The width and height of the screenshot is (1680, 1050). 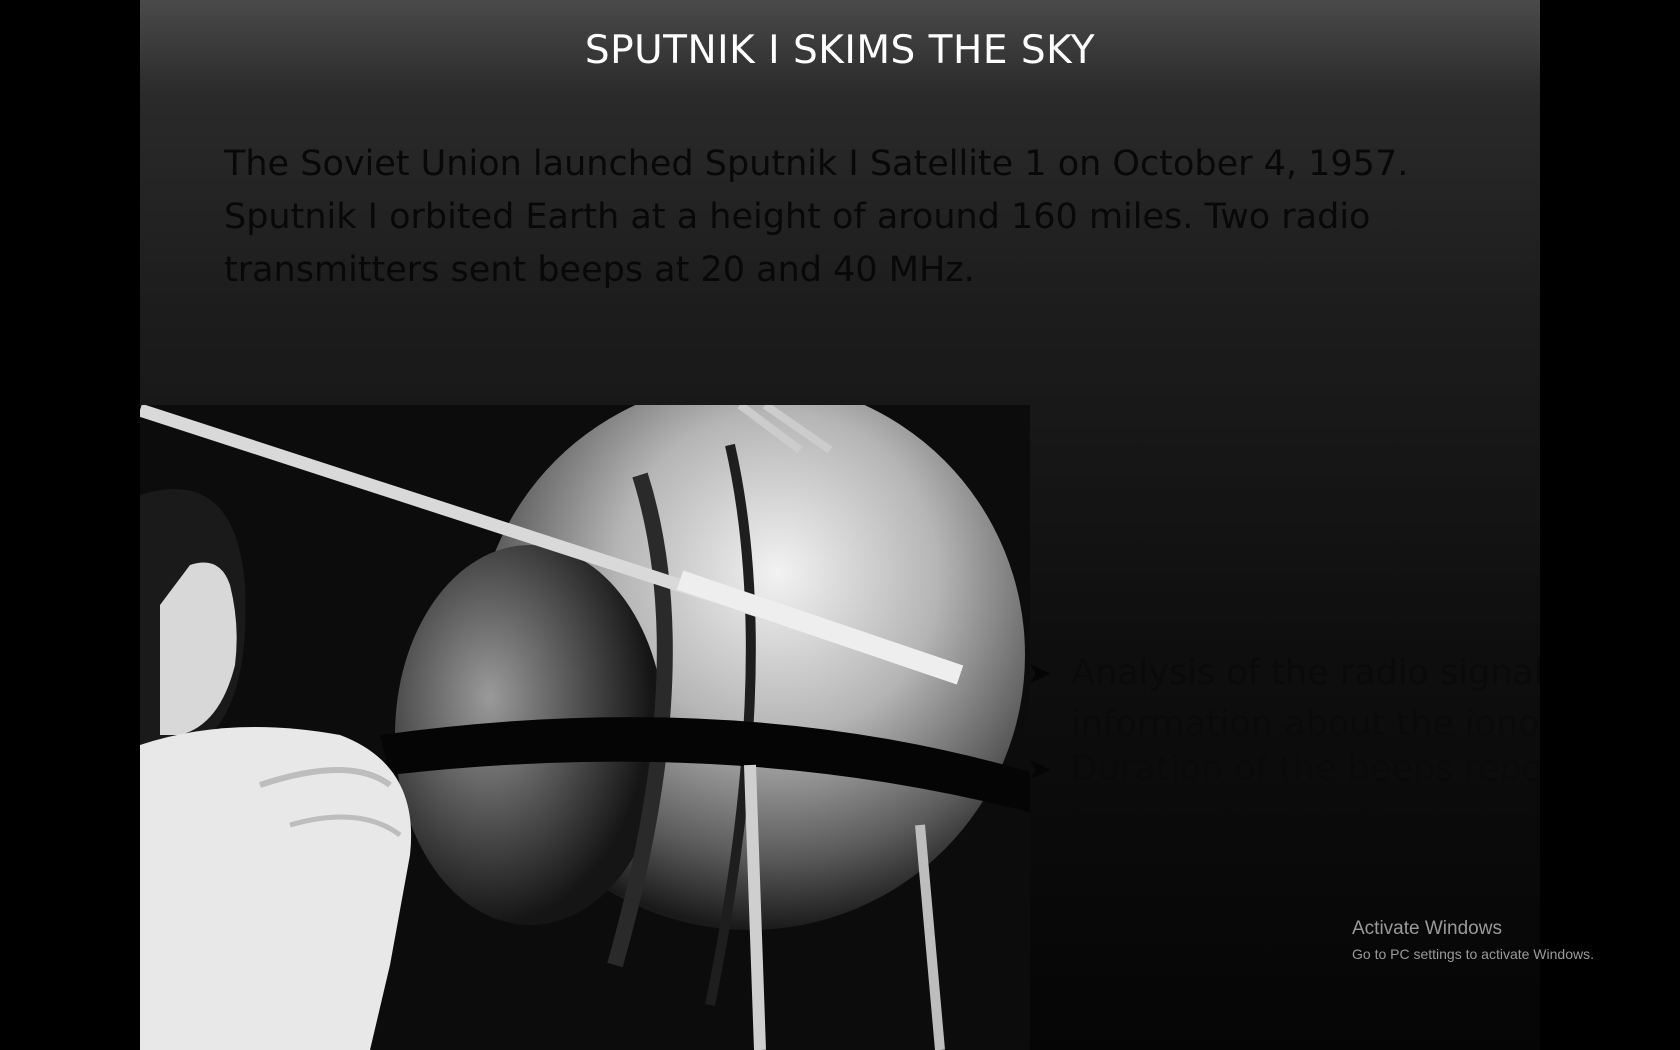 What do you see at coordinates (1305, 673) in the screenshot?
I see `bullet-line: Analysis of the radio signals` at bounding box center [1305, 673].